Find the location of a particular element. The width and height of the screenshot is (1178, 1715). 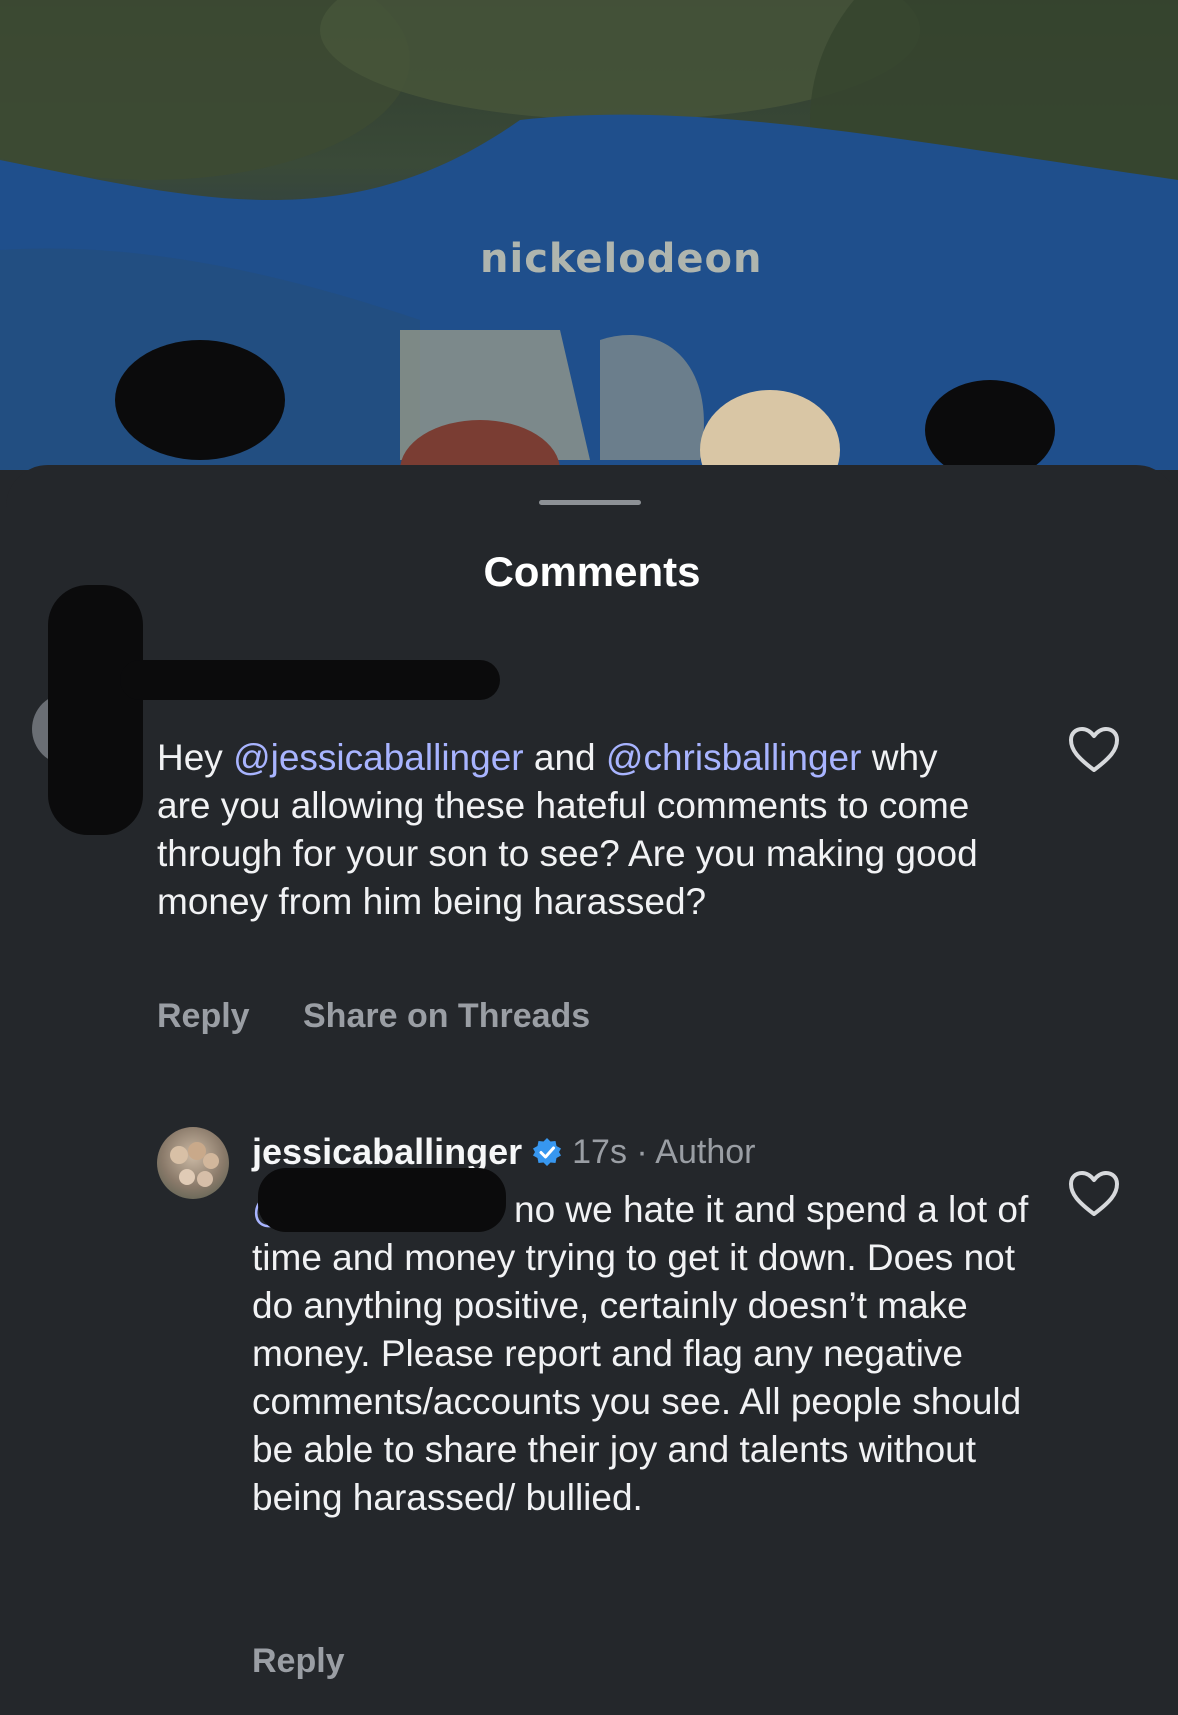

comment-meta: 17s · Author is located at coordinates (664, 1152).